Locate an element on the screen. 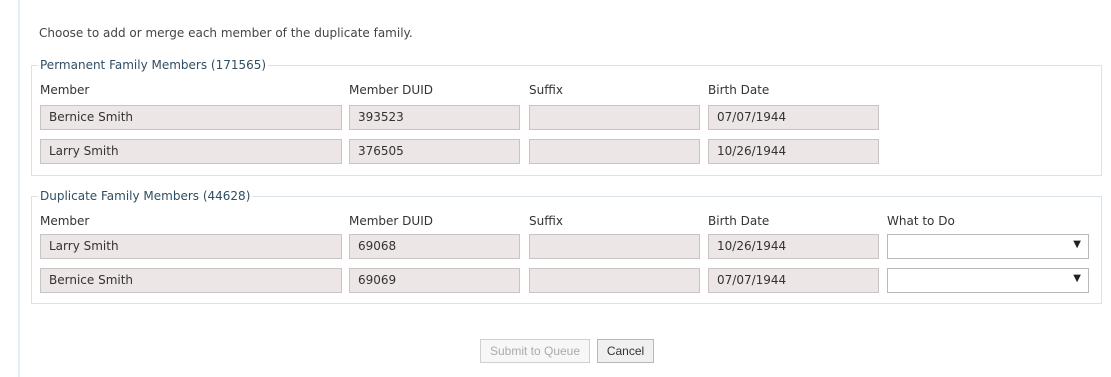 The height and width of the screenshot is (377, 1111). dup-duid-field: 69069 is located at coordinates (434, 280).